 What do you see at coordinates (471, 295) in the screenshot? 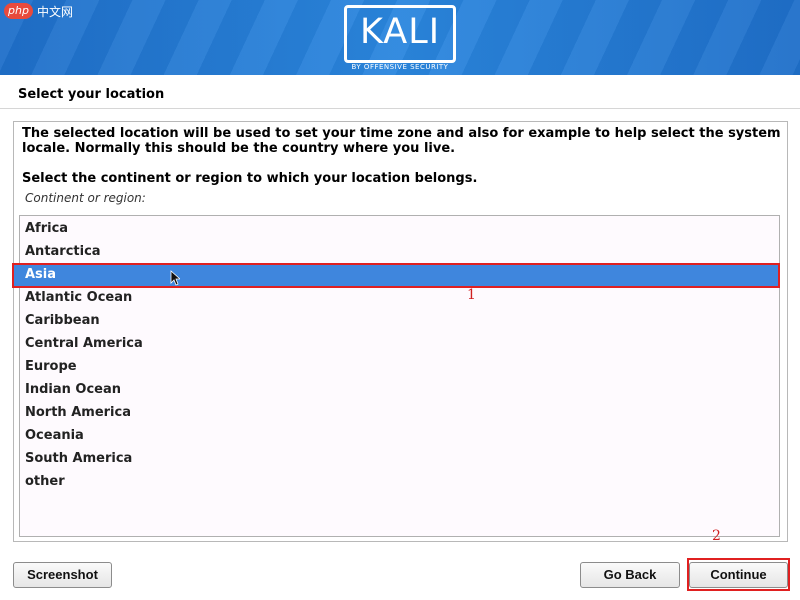
I see `annotation-number-1: 1` at bounding box center [471, 295].